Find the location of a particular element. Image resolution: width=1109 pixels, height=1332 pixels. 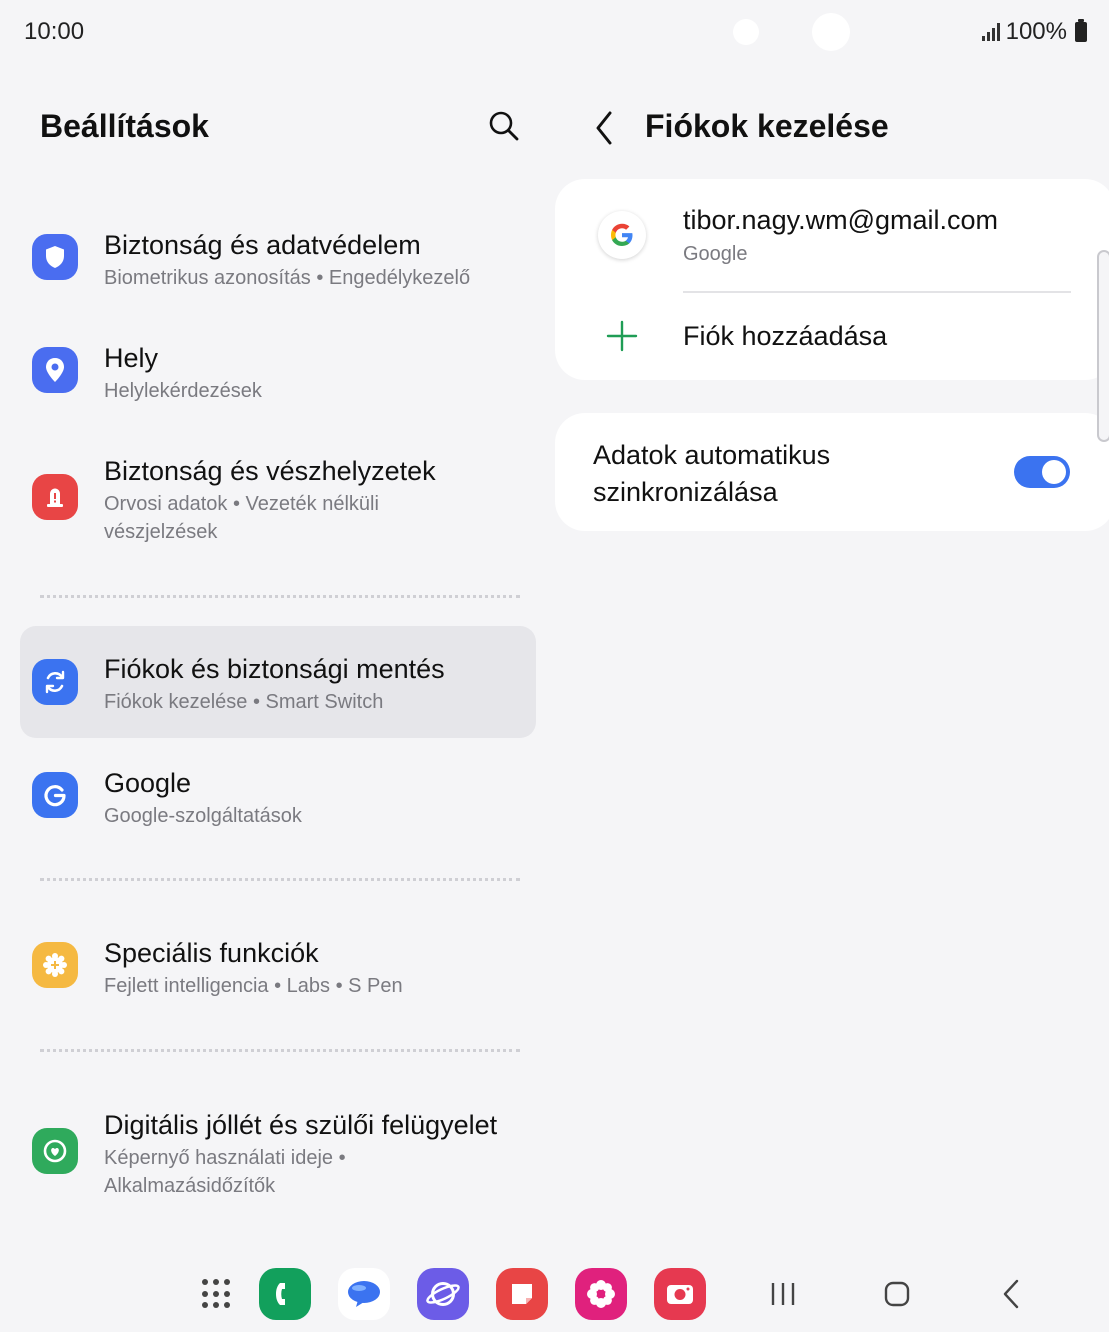

account-row-google: tibor.nagy.wm@gmail.com Google is located at coordinates (832, 235).